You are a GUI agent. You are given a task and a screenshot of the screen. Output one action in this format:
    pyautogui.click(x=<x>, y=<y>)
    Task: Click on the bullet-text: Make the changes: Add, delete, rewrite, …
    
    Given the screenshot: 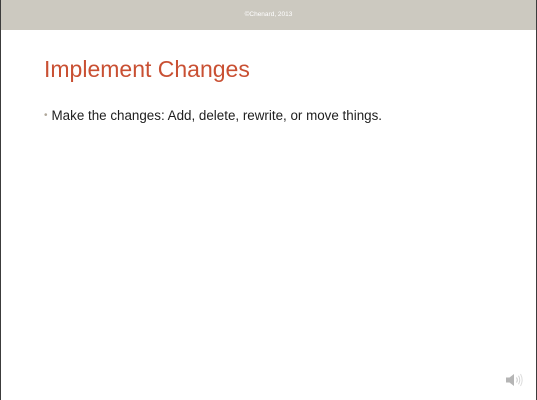 What is the action you would take?
    pyautogui.click(x=216, y=115)
    